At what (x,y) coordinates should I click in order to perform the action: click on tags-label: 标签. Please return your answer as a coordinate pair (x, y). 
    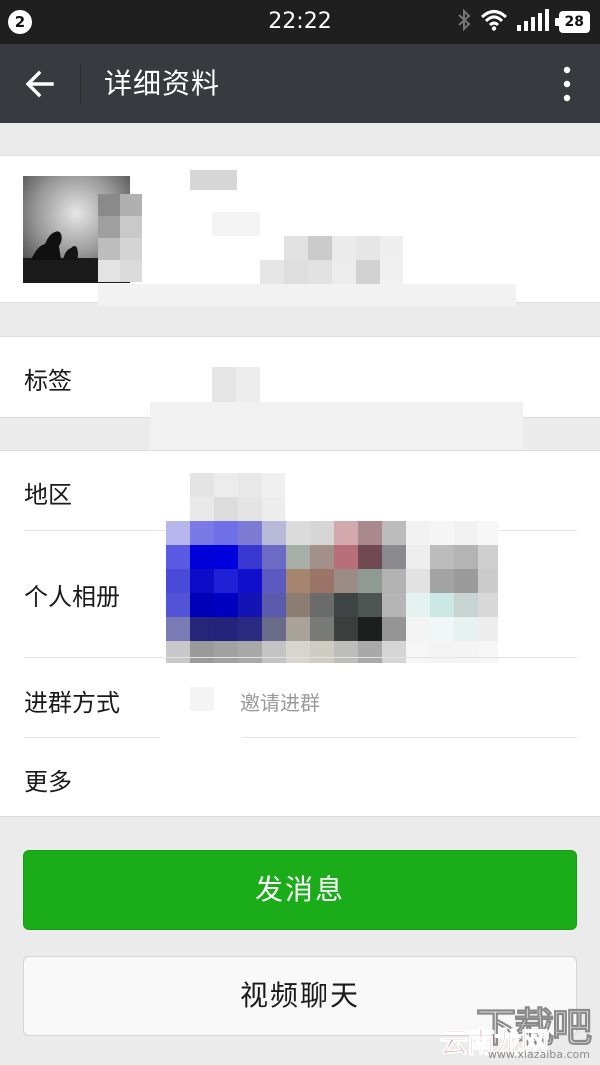
    Looking at the image, I should click on (48, 381).